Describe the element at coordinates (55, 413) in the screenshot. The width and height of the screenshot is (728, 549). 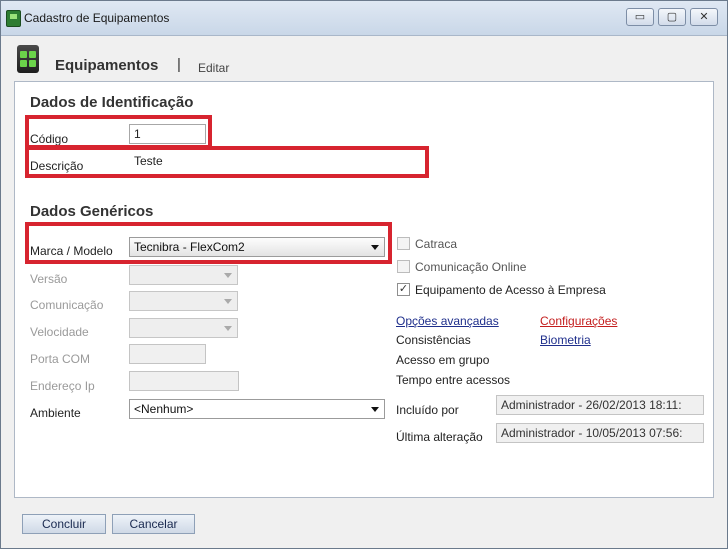
I see `ambiente-label: Ambiente` at that location.